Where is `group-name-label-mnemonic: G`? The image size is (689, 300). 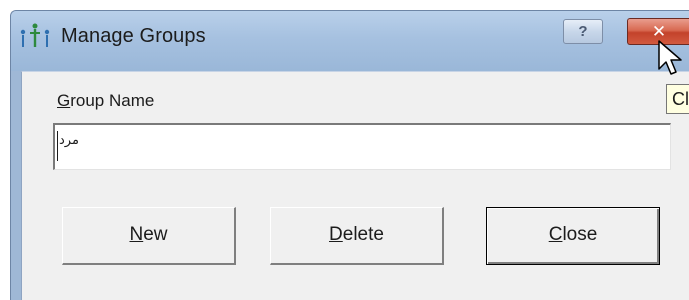
group-name-label-mnemonic: G is located at coordinates (64, 100).